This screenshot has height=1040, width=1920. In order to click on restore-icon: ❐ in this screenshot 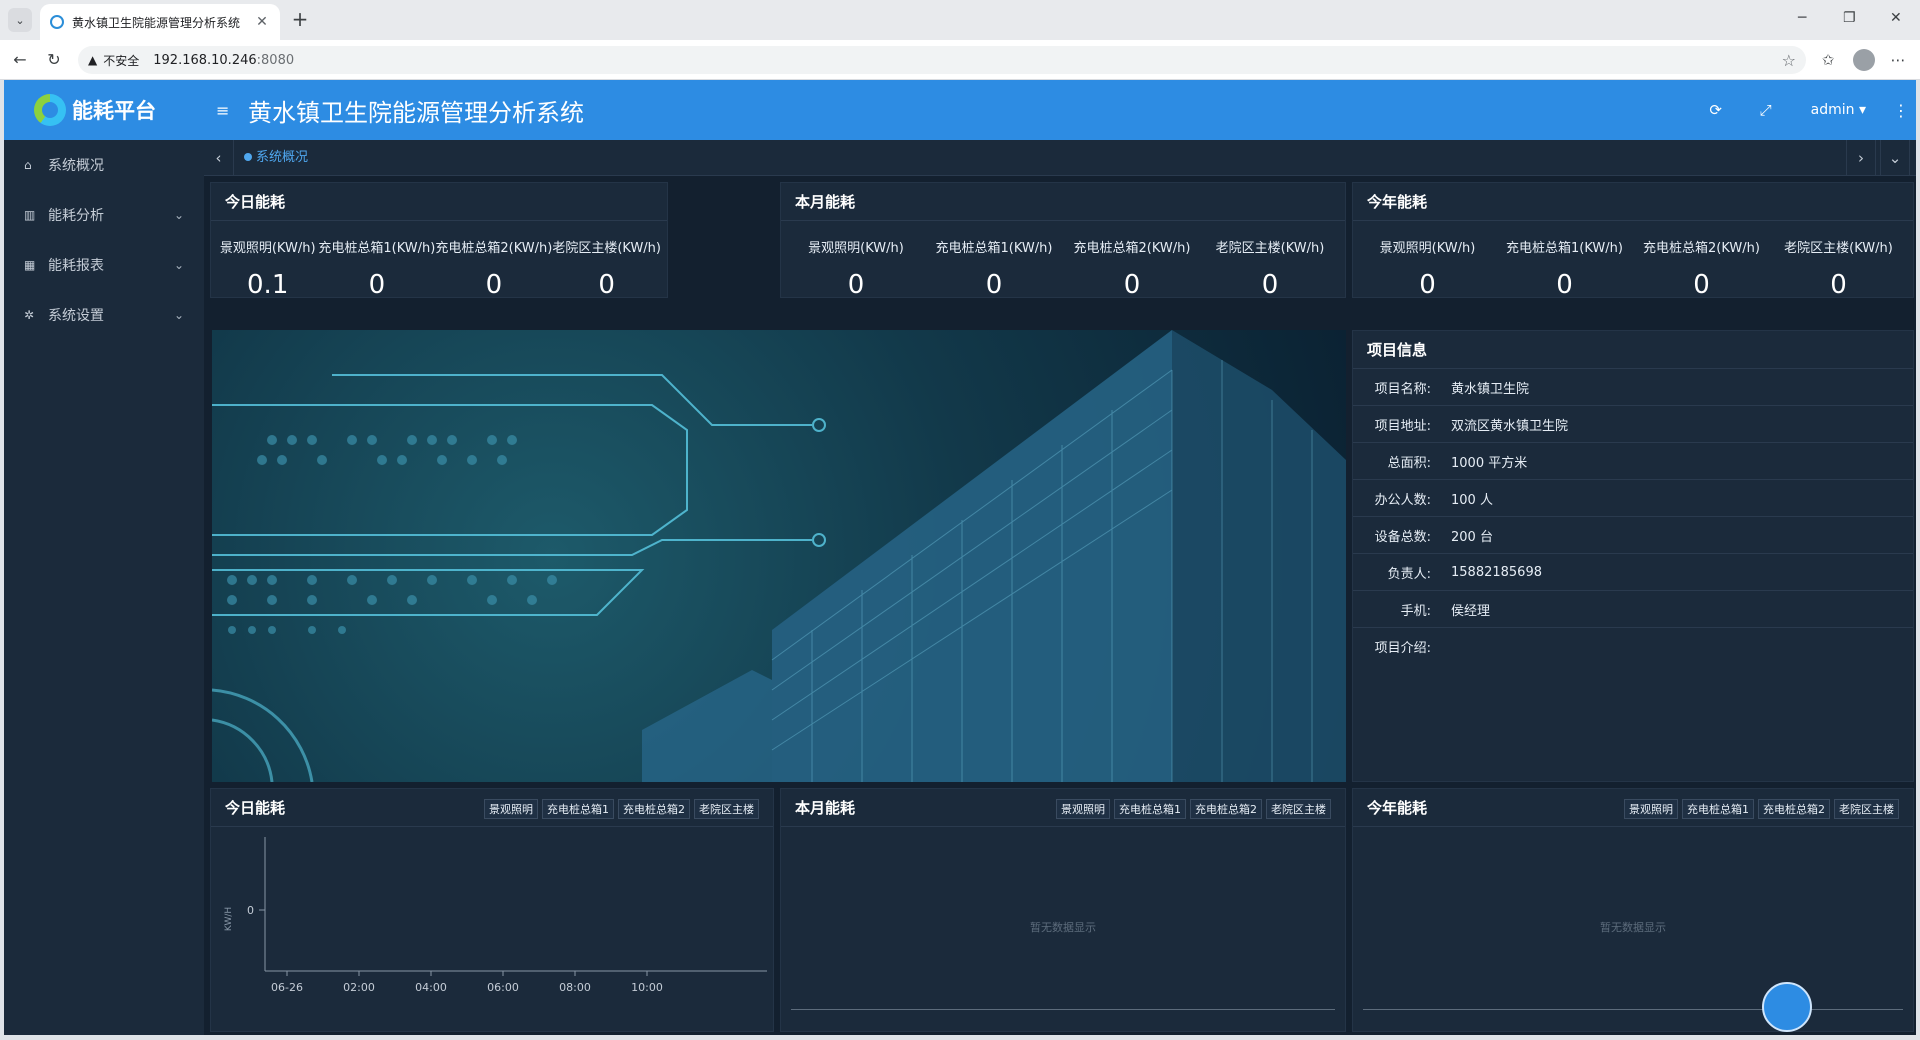, I will do `click(1849, 18)`.